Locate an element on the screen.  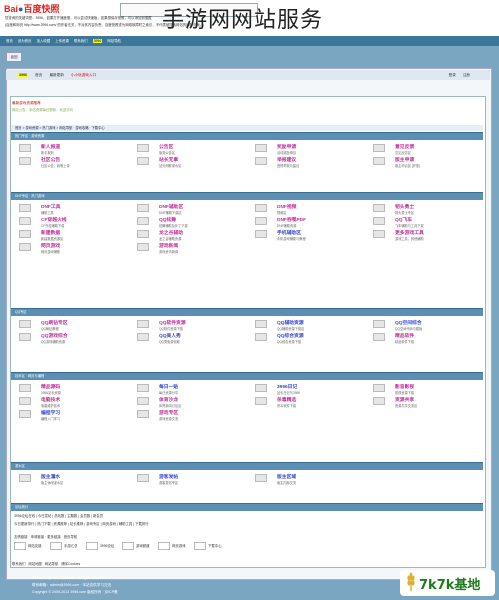
forum-title: DNF辅助区 is located at coordinates (171, 206).